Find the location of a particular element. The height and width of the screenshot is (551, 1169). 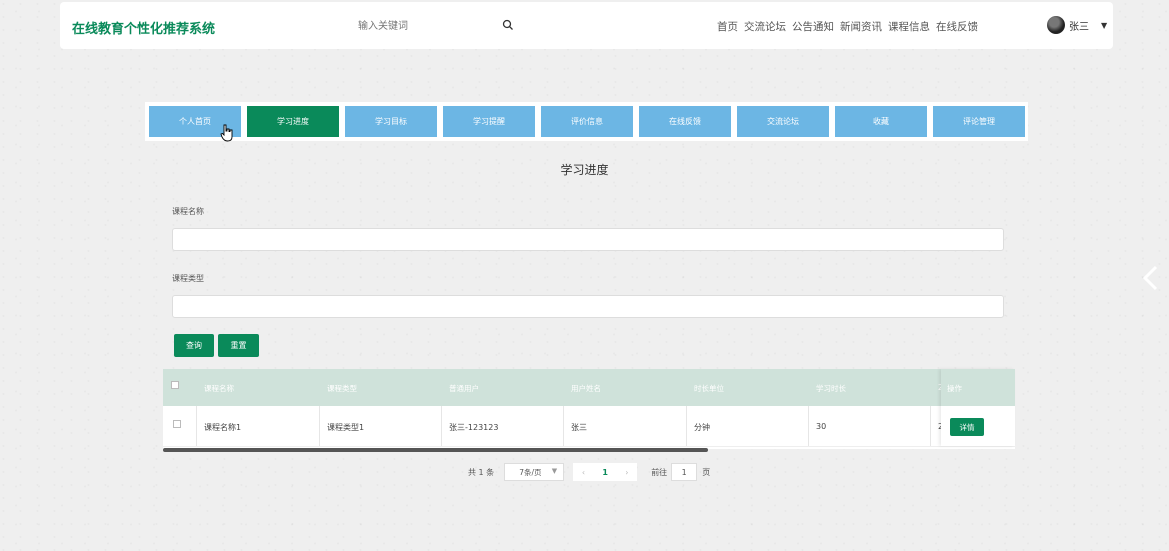

col-course-name: 课程名称 is located at coordinates (219, 388).